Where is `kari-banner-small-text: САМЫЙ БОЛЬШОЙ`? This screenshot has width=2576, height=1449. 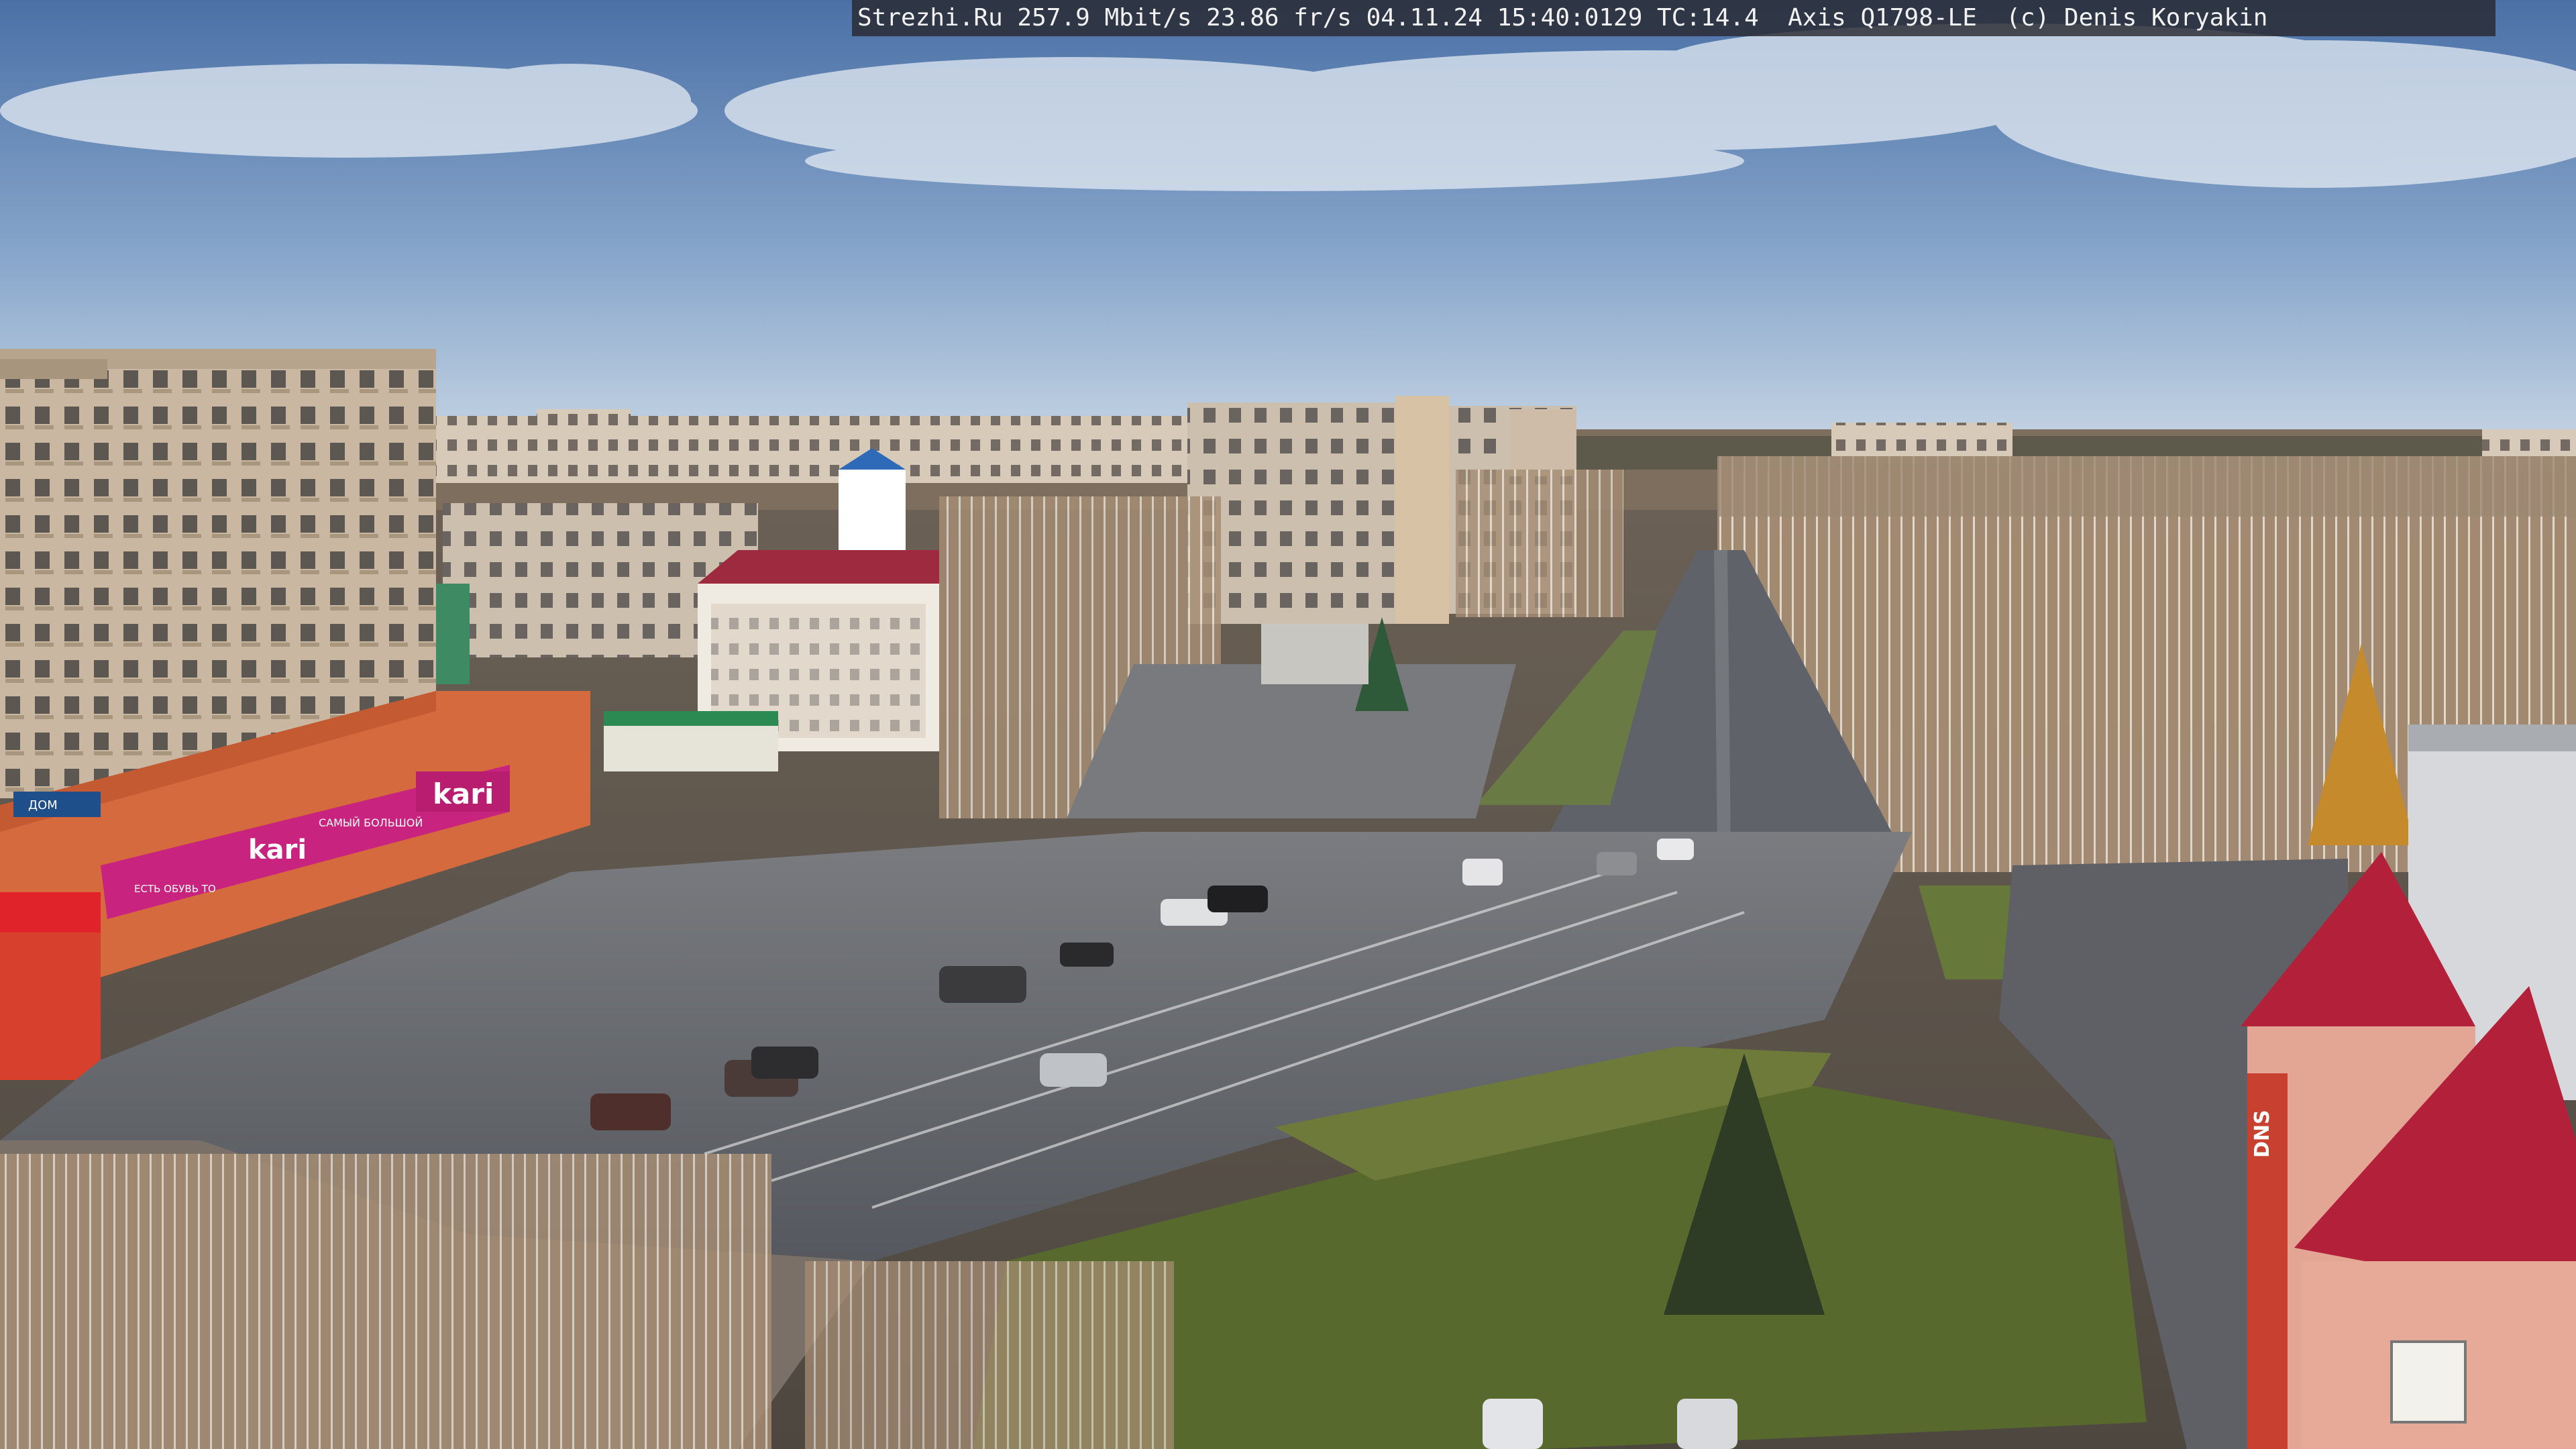 kari-banner-small-text: САМЫЙ БОЛЬШОЙ is located at coordinates (371, 822).